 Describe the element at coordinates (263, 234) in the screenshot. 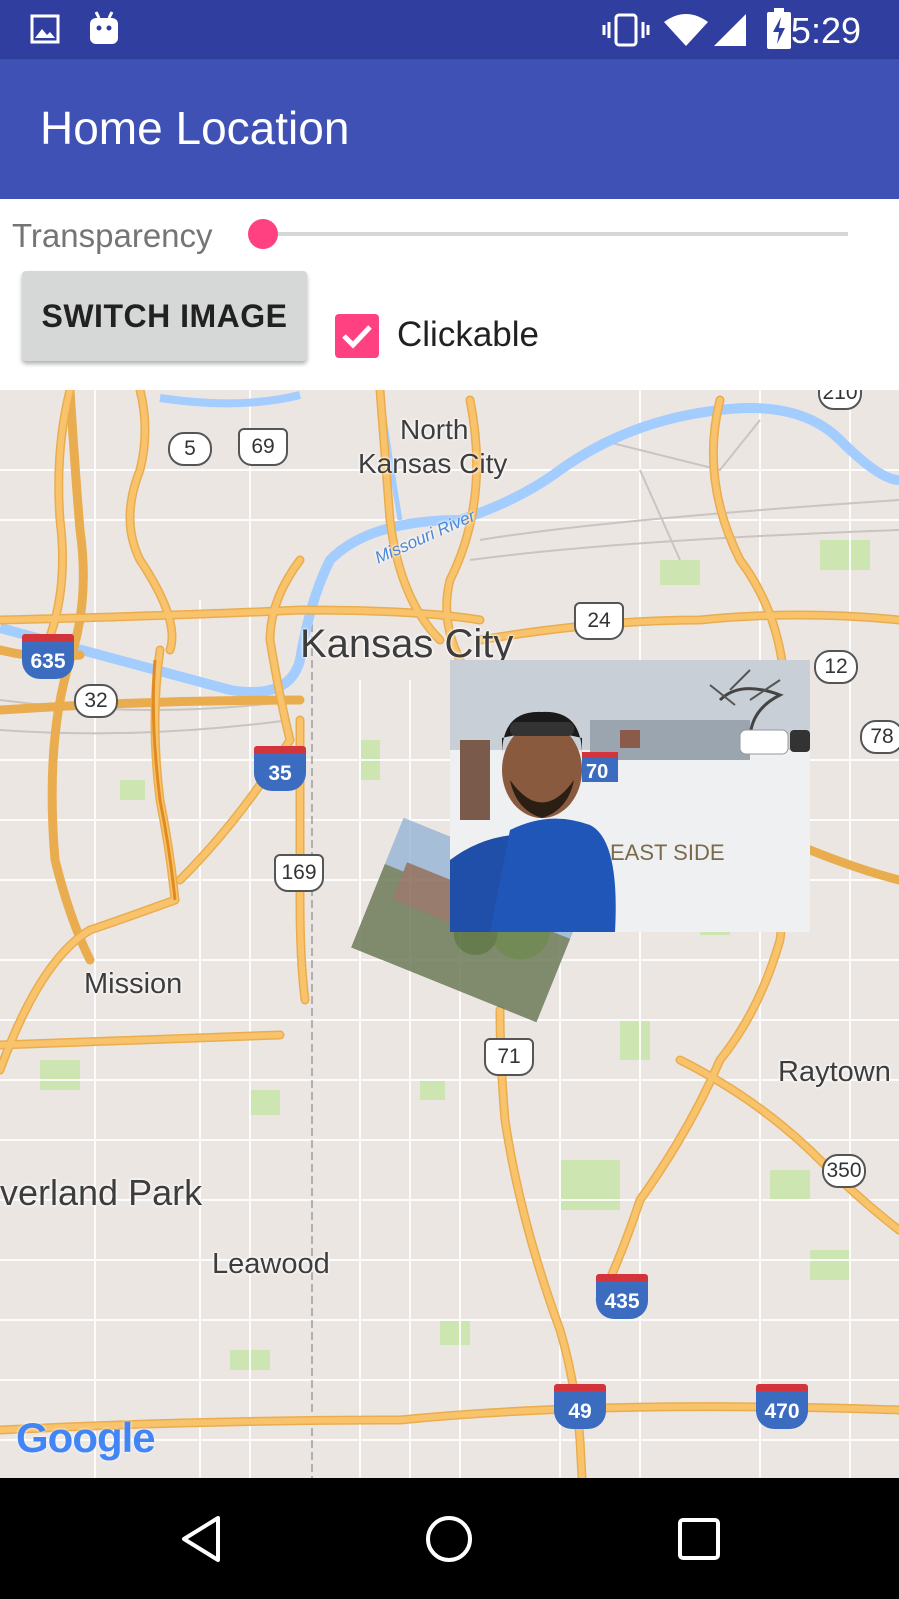

I see `slider-thumb` at that location.